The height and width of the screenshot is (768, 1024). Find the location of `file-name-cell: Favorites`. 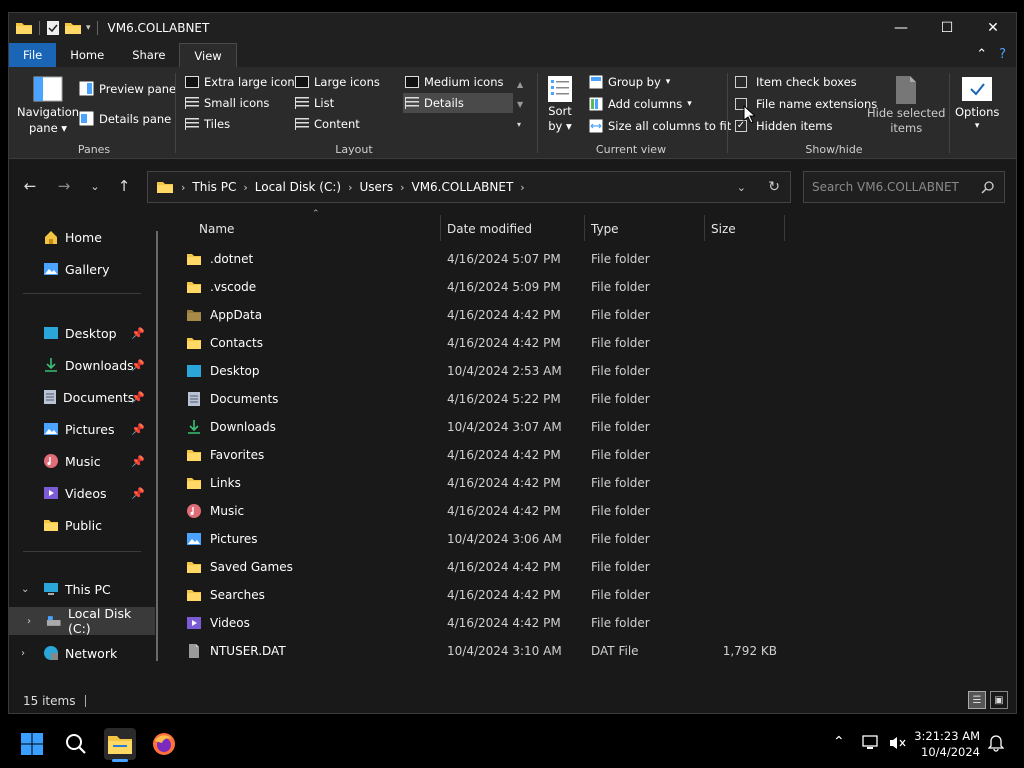

file-name-cell: Favorites is located at coordinates (224, 455).